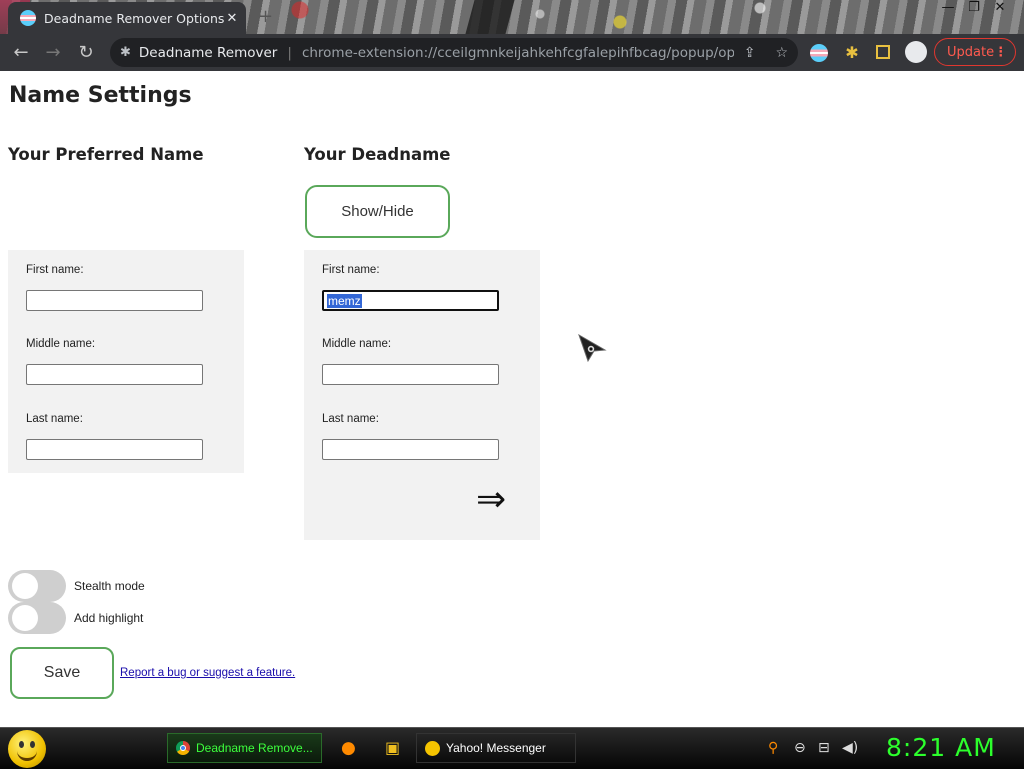  What do you see at coordinates (491, 500) in the screenshot?
I see `replace-arrow-icon: ⇒` at bounding box center [491, 500].